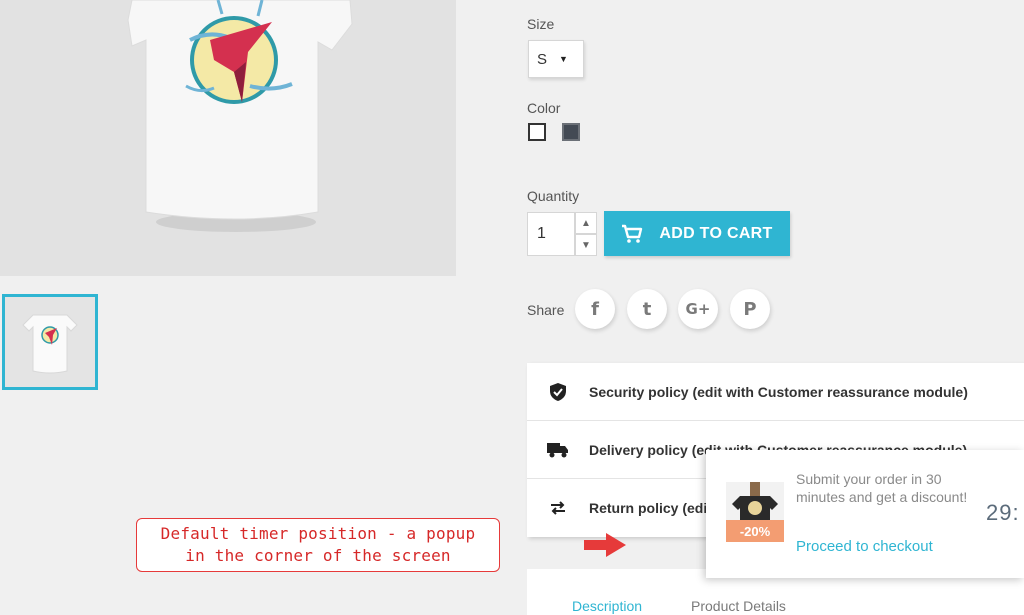 This screenshot has width=1024, height=615. I want to click on quantity-label: Quantity, so click(553, 196).